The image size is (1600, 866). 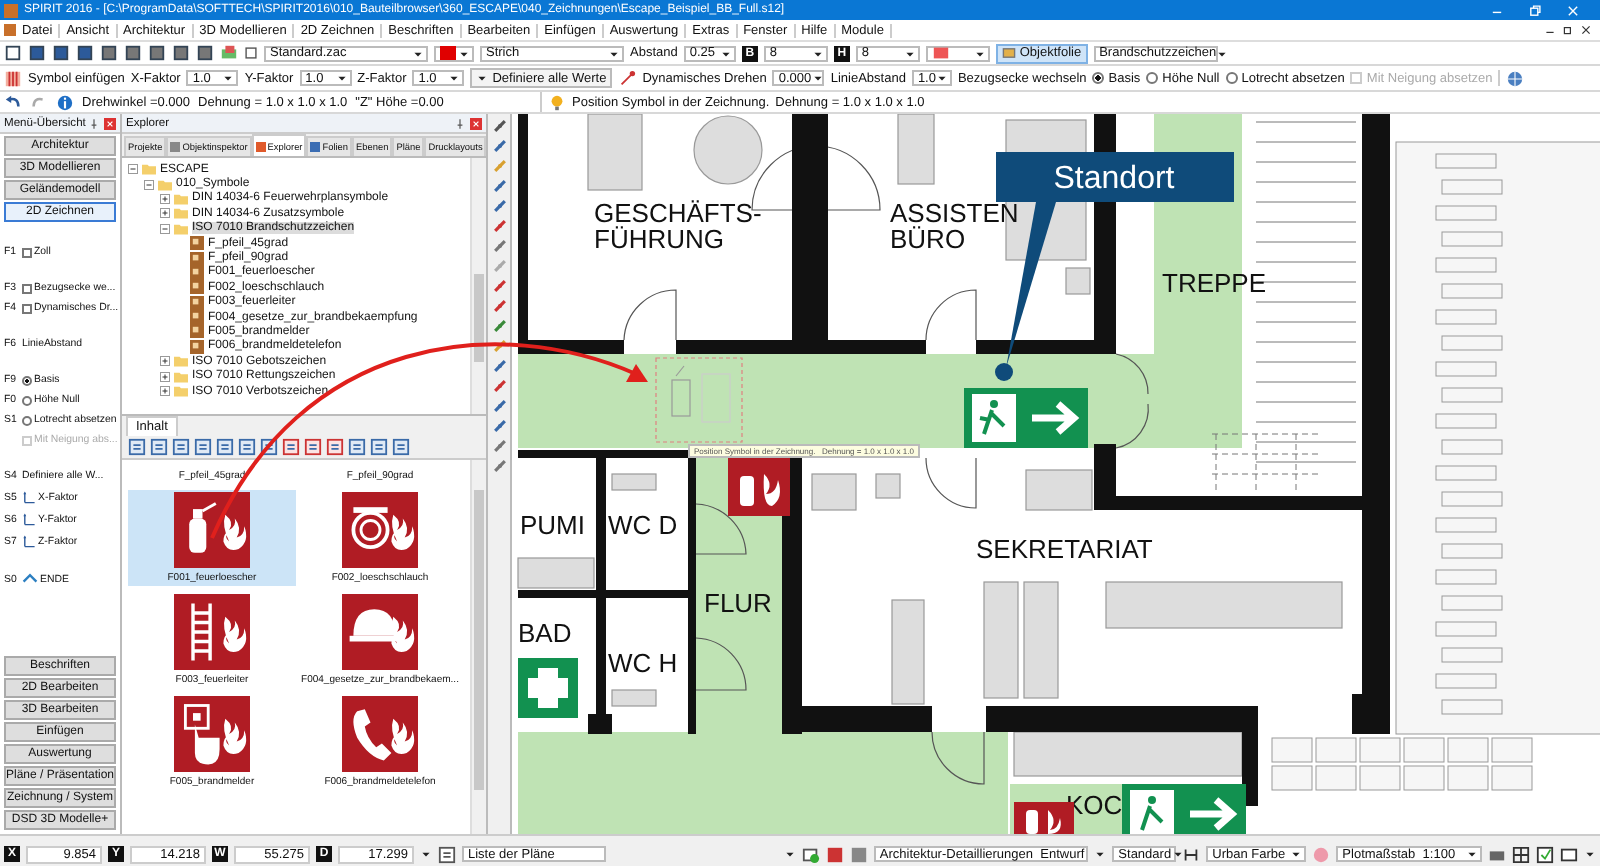 What do you see at coordinates (448, 53) in the screenshot?
I see `pen-color-swatch` at bounding box center [448, 53].